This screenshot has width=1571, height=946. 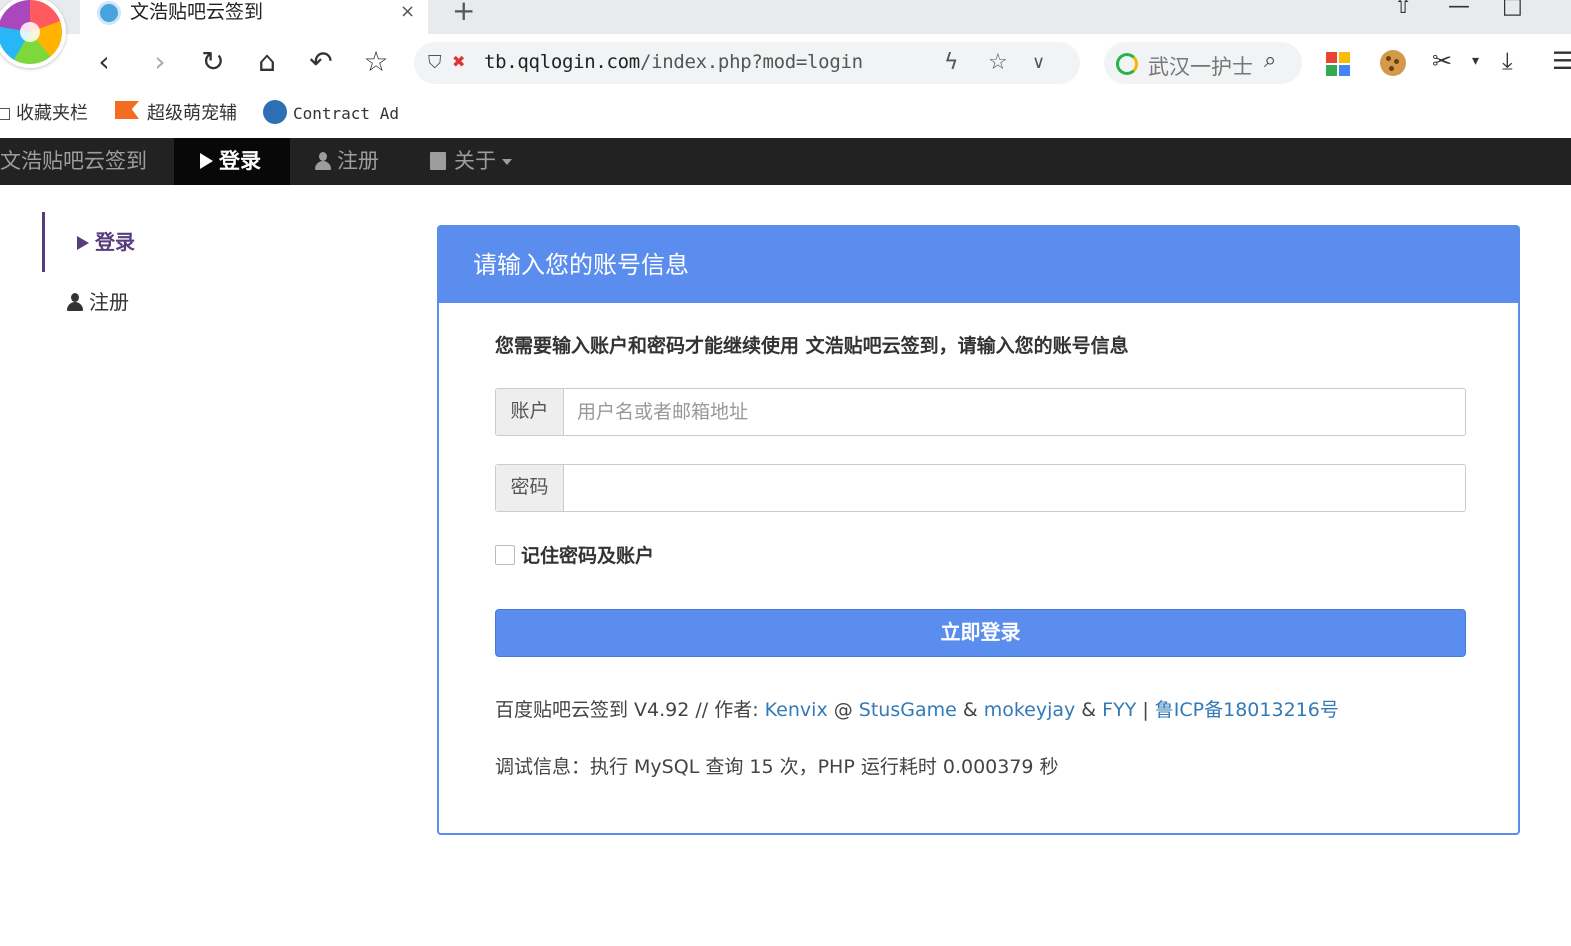 I want to click on remember-checkbox, so click(x=505, y=555).